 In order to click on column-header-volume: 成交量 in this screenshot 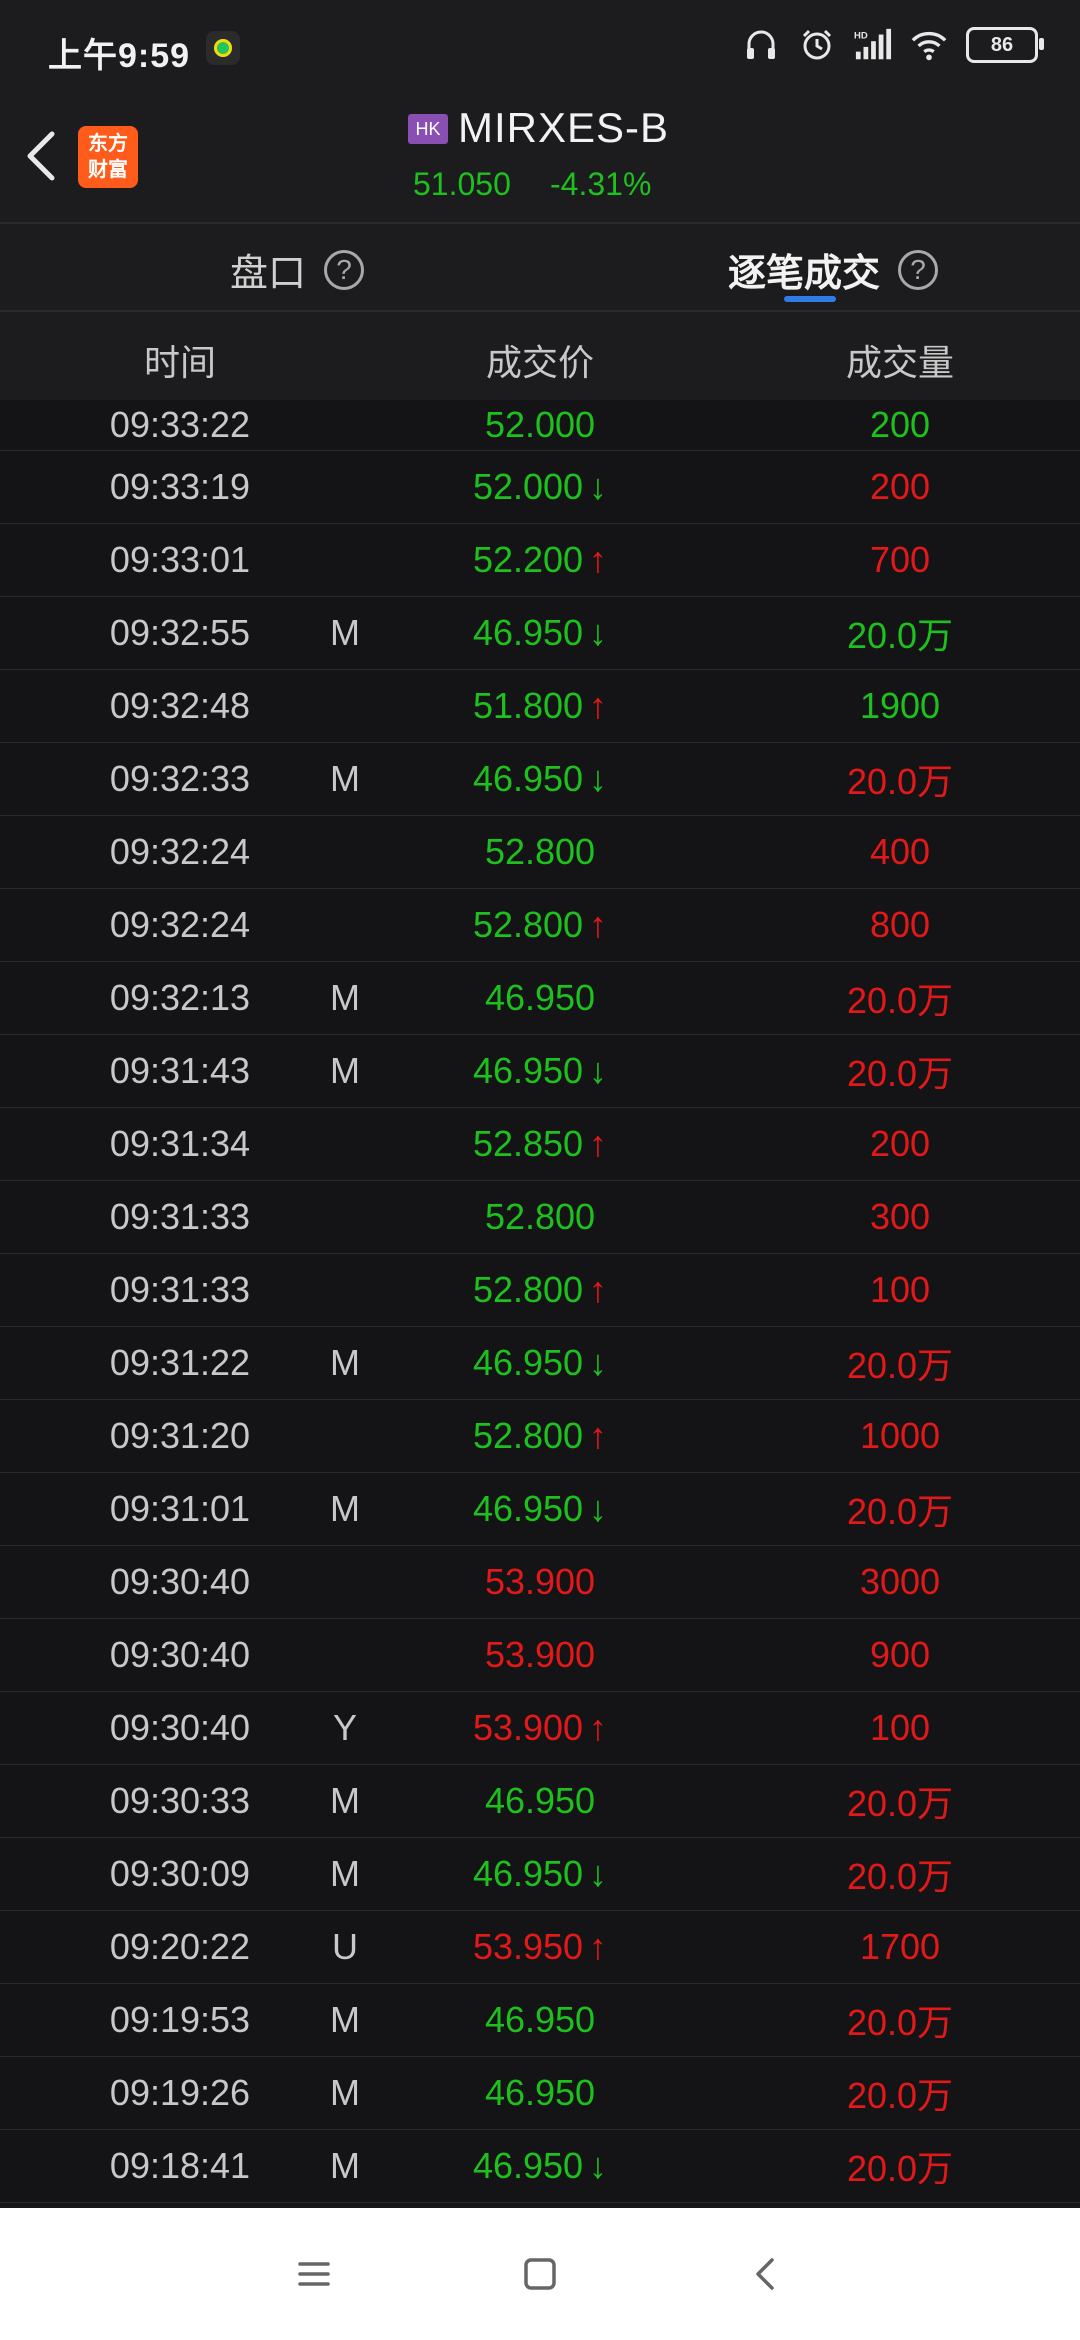, I will do `click(899, 362)`.